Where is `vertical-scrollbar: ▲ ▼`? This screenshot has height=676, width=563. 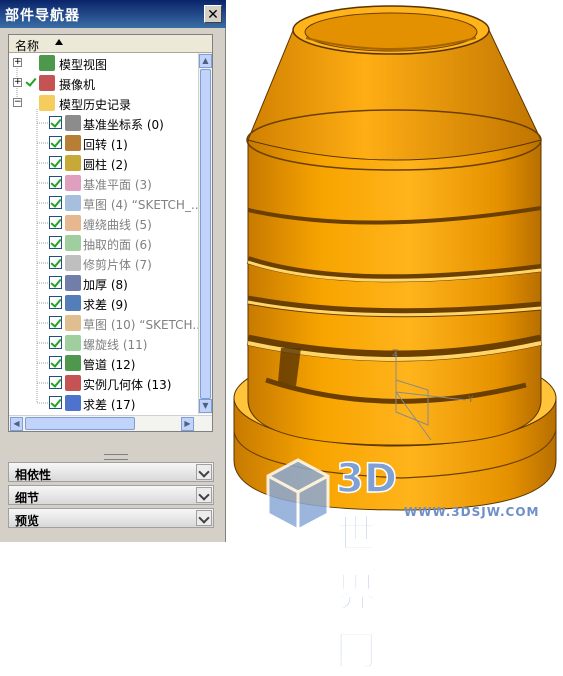
vertical-scrollbar: ▲ ▼ is located at coordinates (205, 233).